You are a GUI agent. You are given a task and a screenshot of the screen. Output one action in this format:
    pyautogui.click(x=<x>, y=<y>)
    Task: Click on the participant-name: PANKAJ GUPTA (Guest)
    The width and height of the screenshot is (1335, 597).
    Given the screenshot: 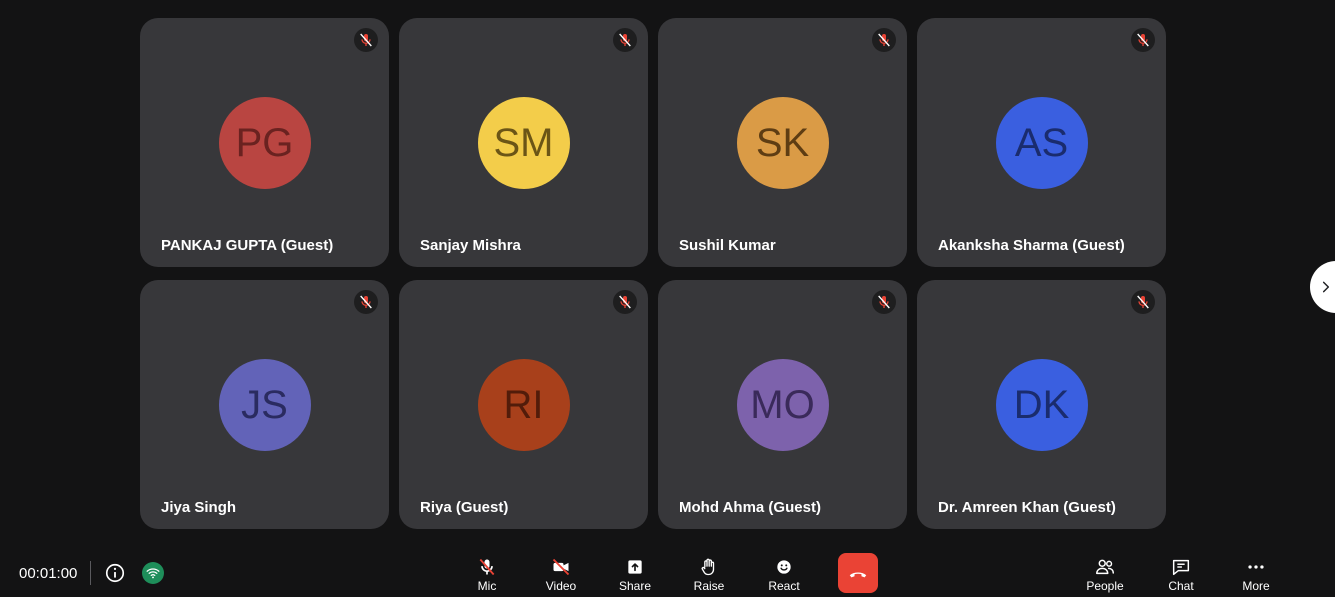 What is the action you would take?
    pyautogui.click(x=247, y=245)
    